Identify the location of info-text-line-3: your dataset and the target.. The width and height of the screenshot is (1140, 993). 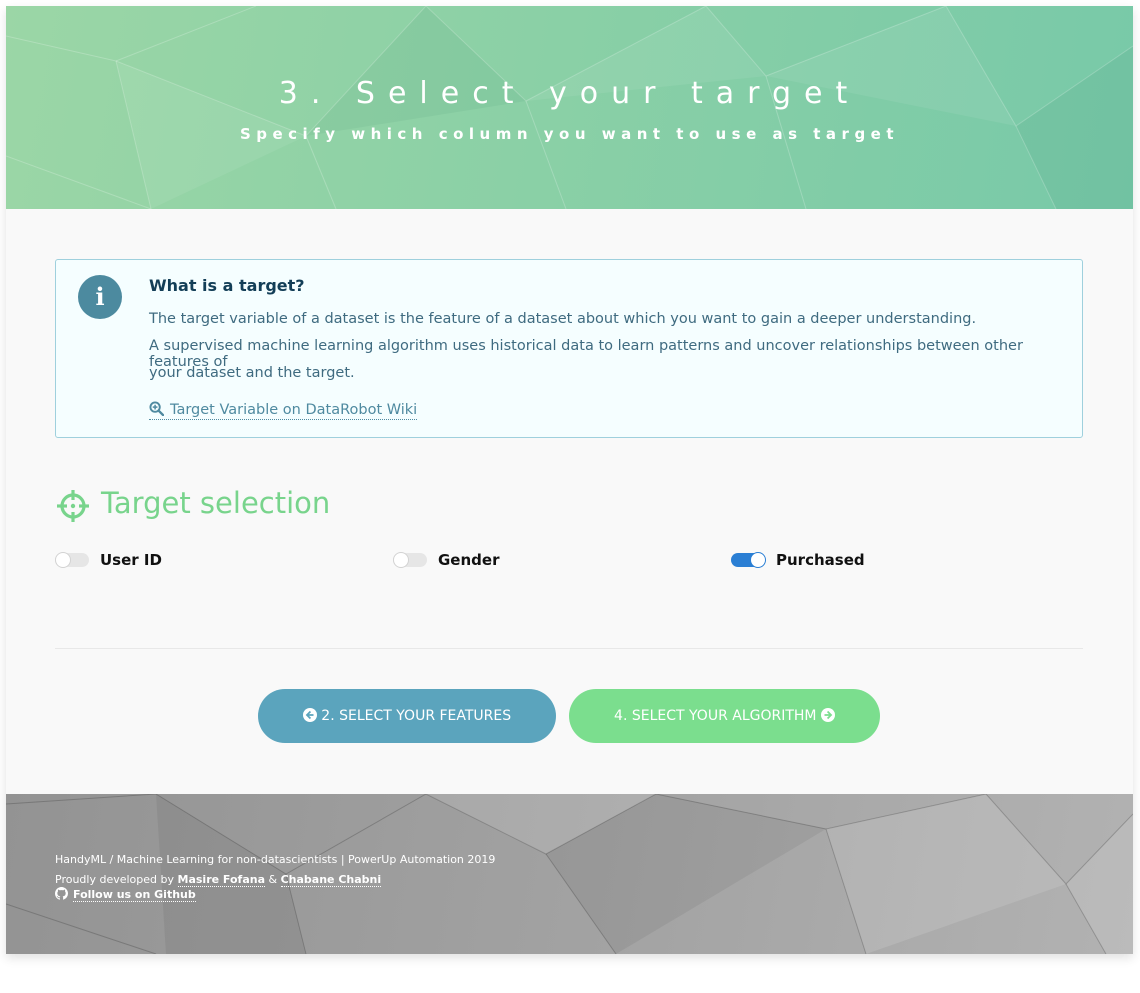
(252, 373).